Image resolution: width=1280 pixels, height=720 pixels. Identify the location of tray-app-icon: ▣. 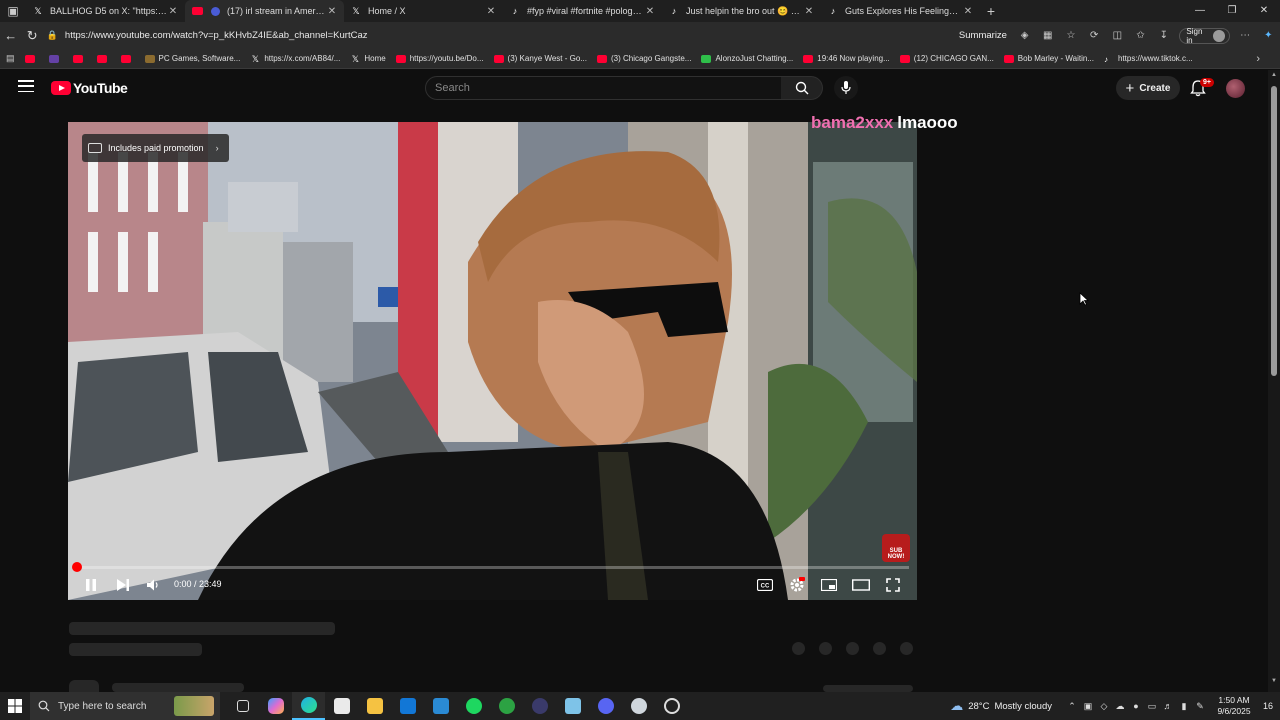
(1088, 706).